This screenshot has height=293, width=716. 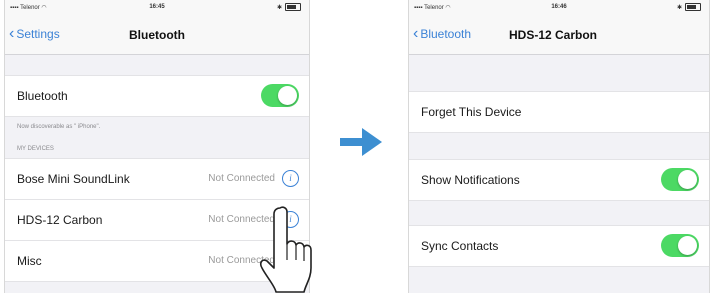 What do you see at coordinates (559, 246) in the screenshot?
I see `sync-contacts-row: Sync Contacts` at bounding box center [559, 246].